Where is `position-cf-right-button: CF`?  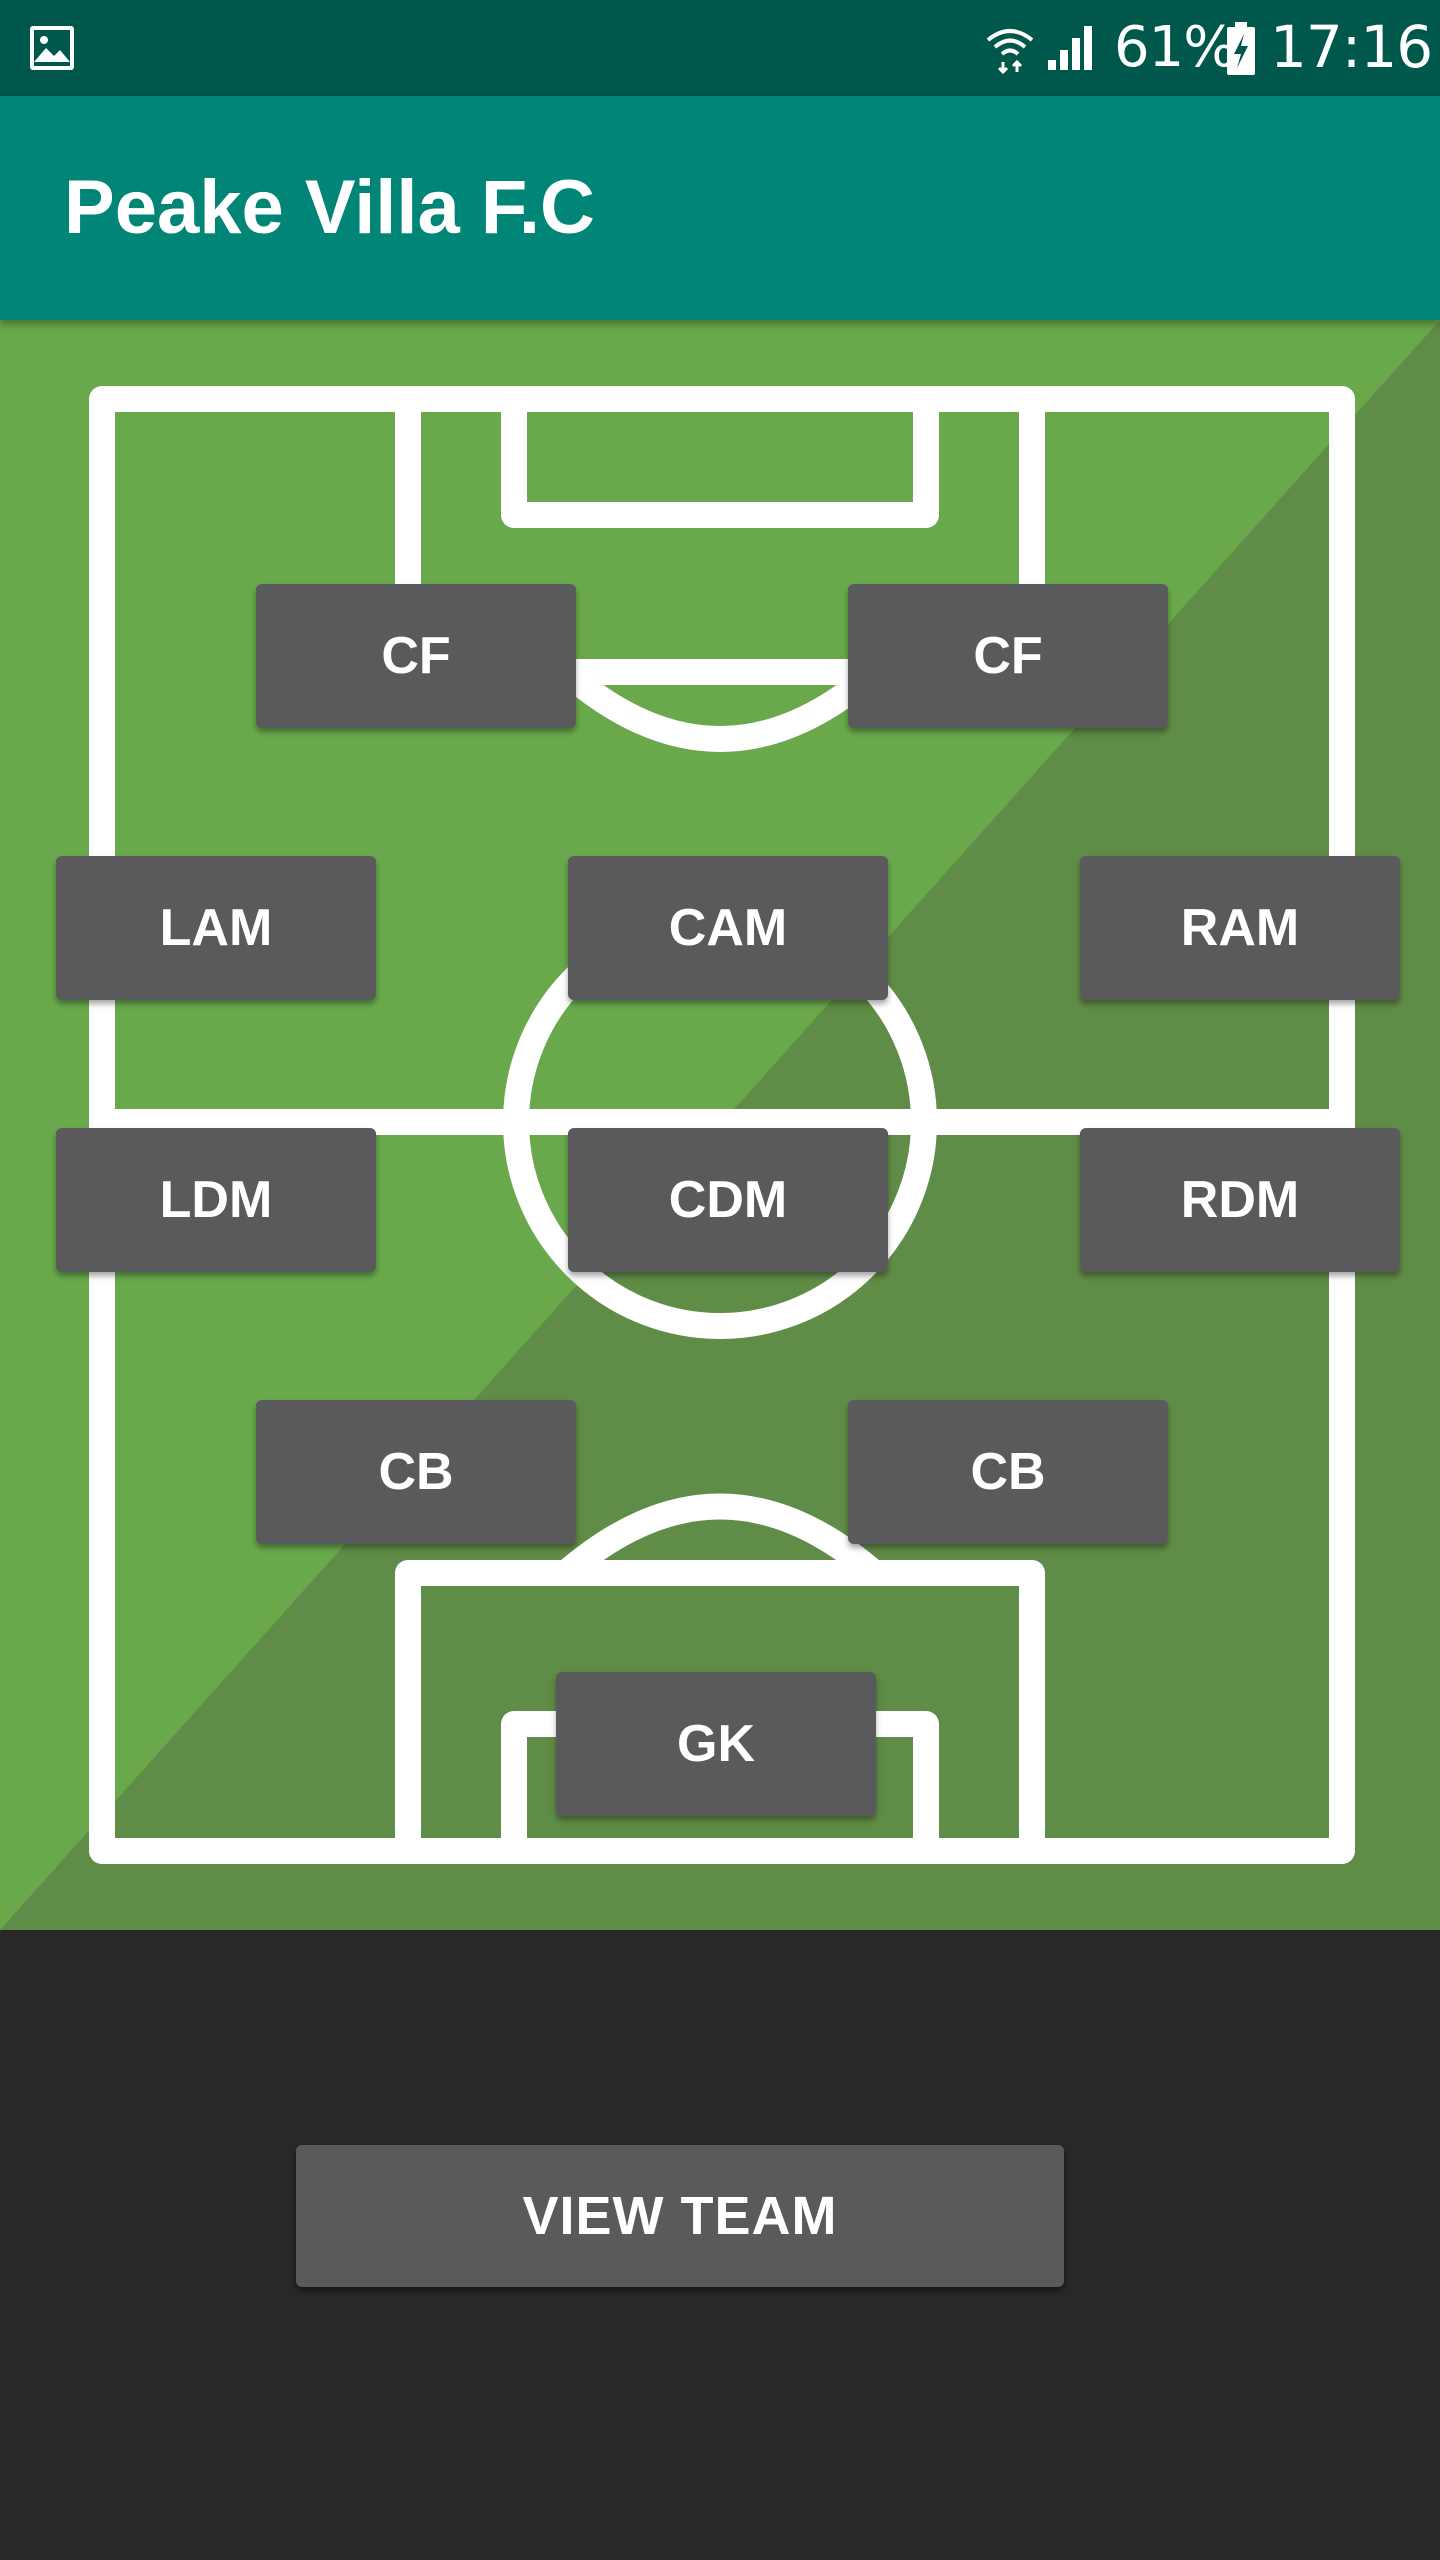
position-cf-right-button: CF is located at coordinates (1008, 656).